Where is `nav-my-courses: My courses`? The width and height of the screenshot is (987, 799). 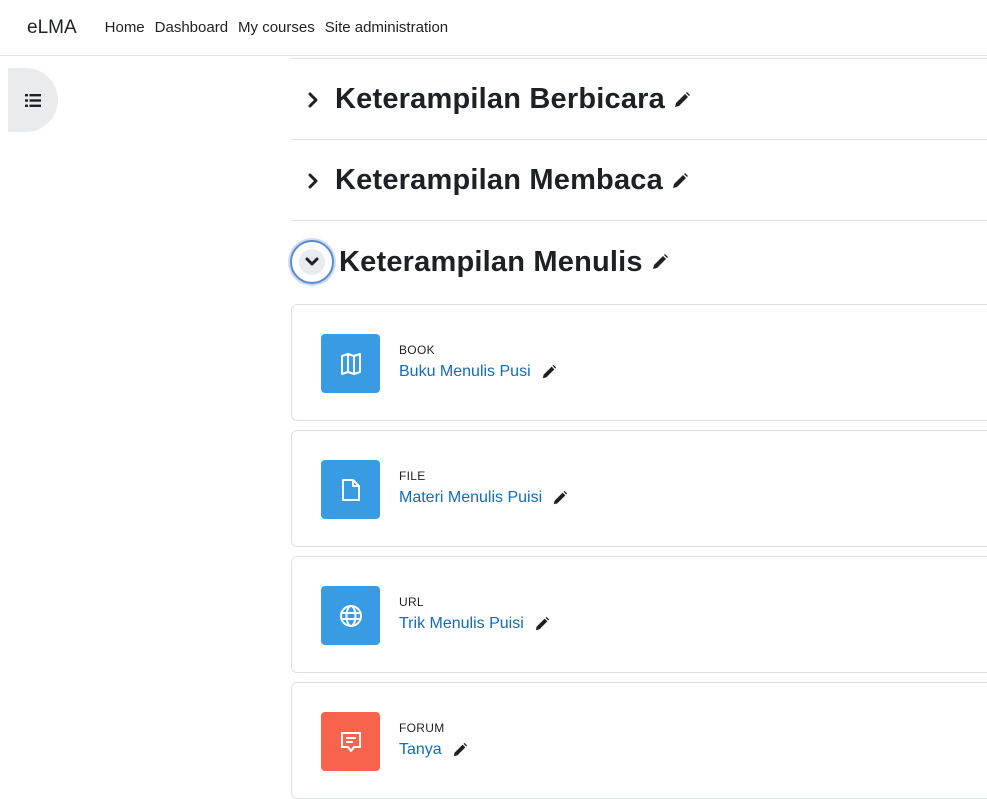
nav-my-courses: My courses is located at coordinates (276, 27).